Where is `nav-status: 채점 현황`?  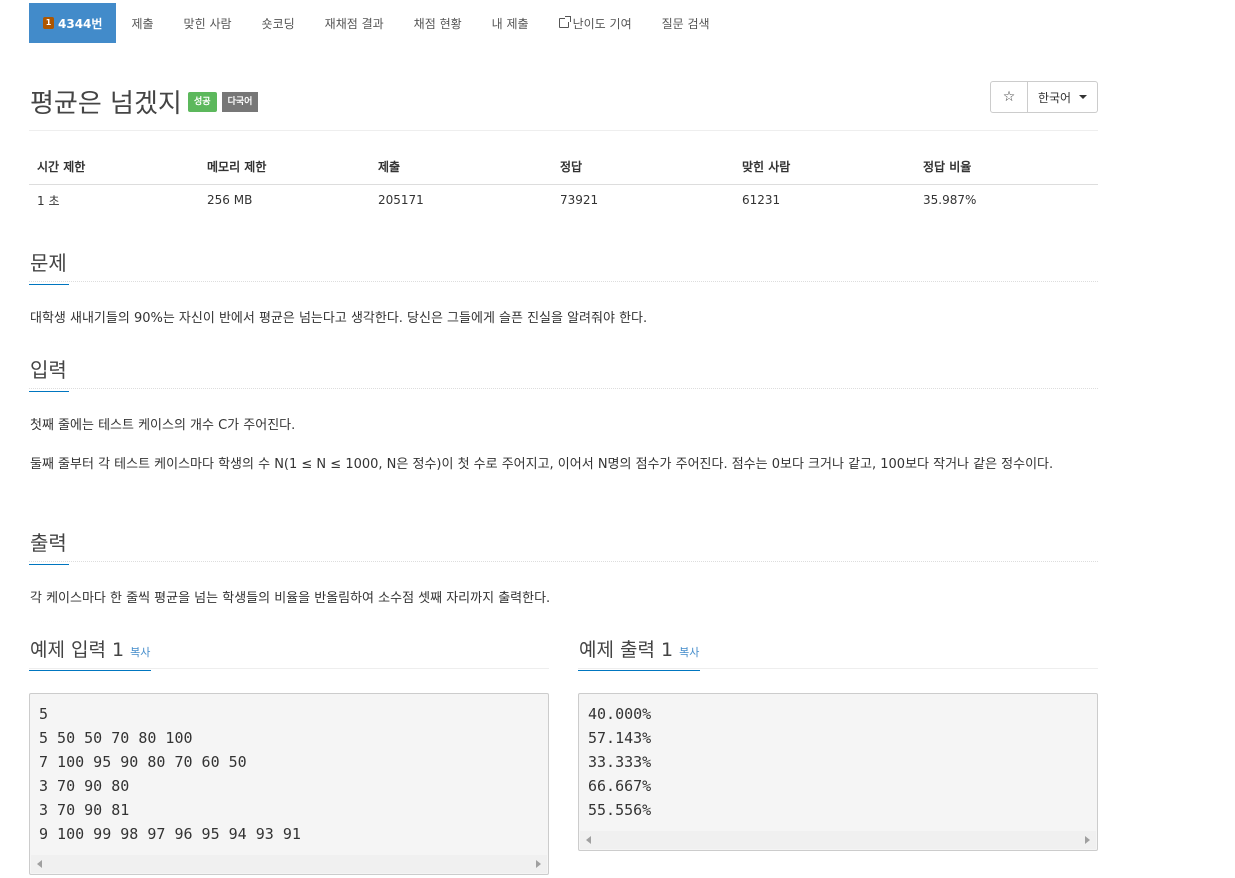
nav-status: 채점 현황 is located at coordinates (438, 23).